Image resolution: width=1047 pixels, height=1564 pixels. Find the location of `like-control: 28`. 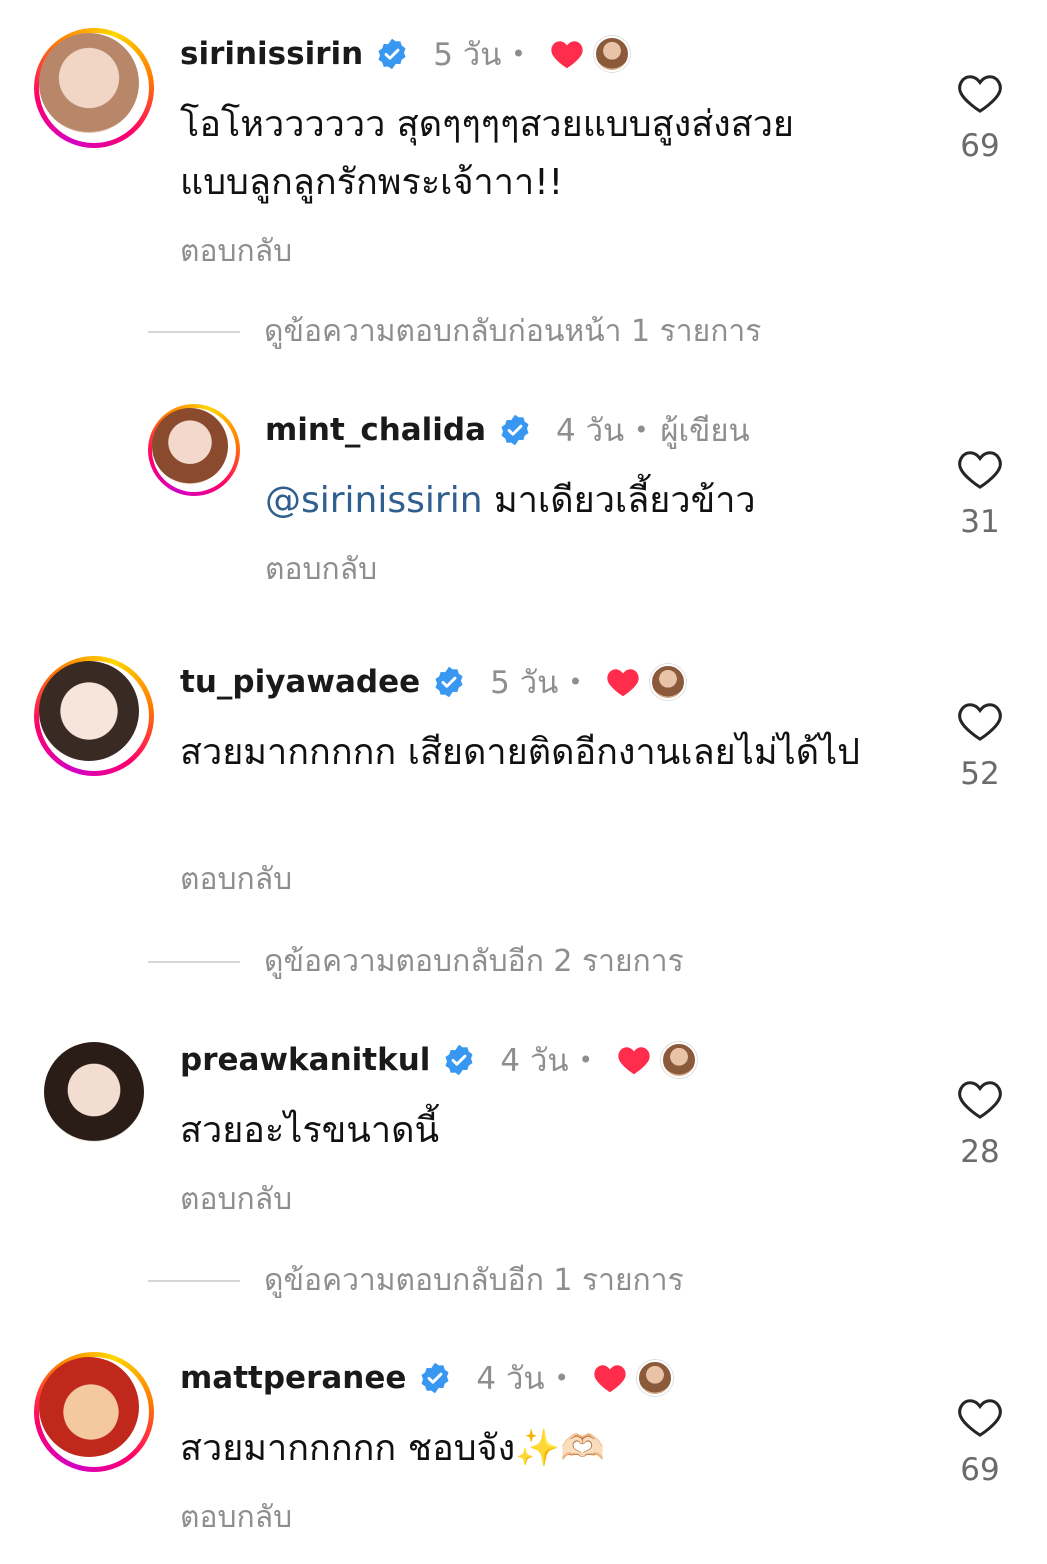

like-control: 28 is located at coordinates (980, 1124).